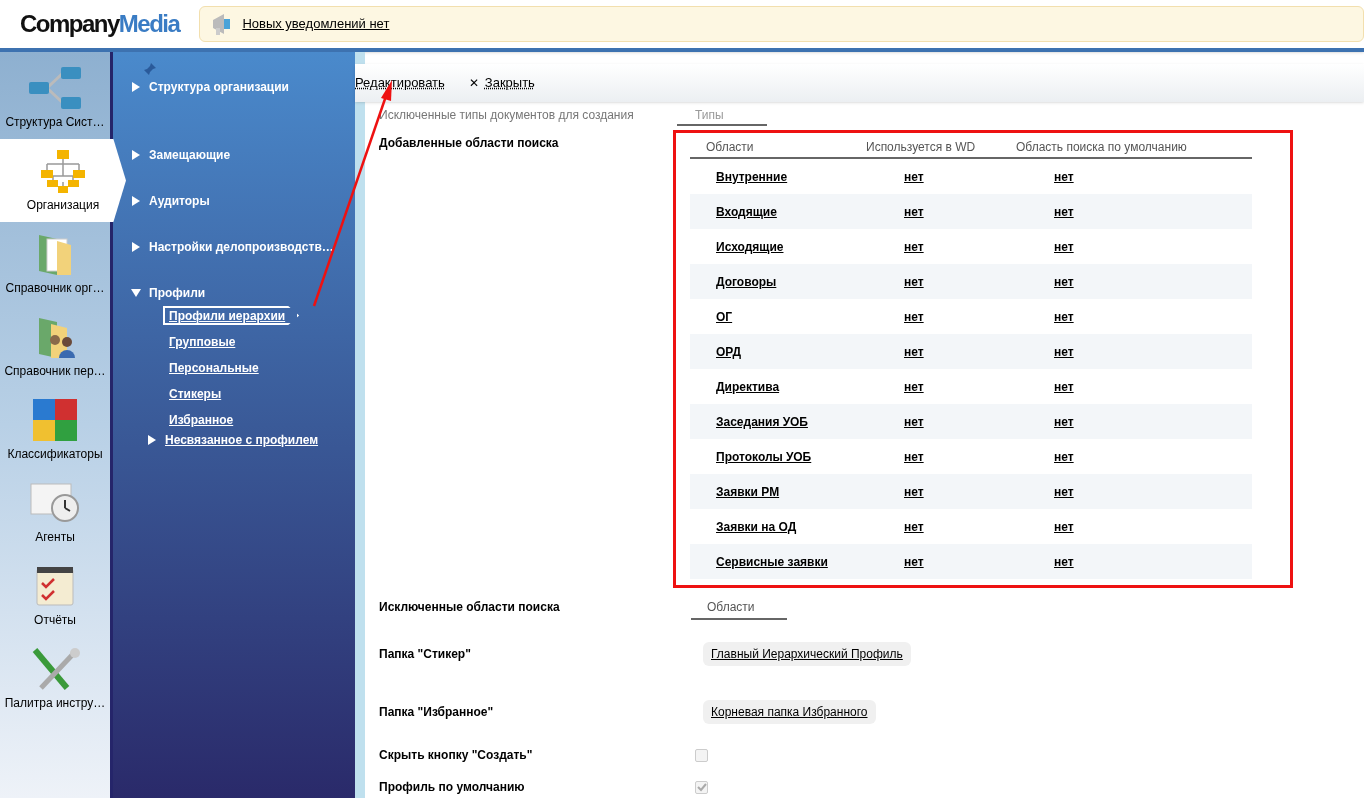 Image resolution: width=1364 pixels, height=798 pixels. I want to click on module-item: Классификаторы, so click(55, 429).